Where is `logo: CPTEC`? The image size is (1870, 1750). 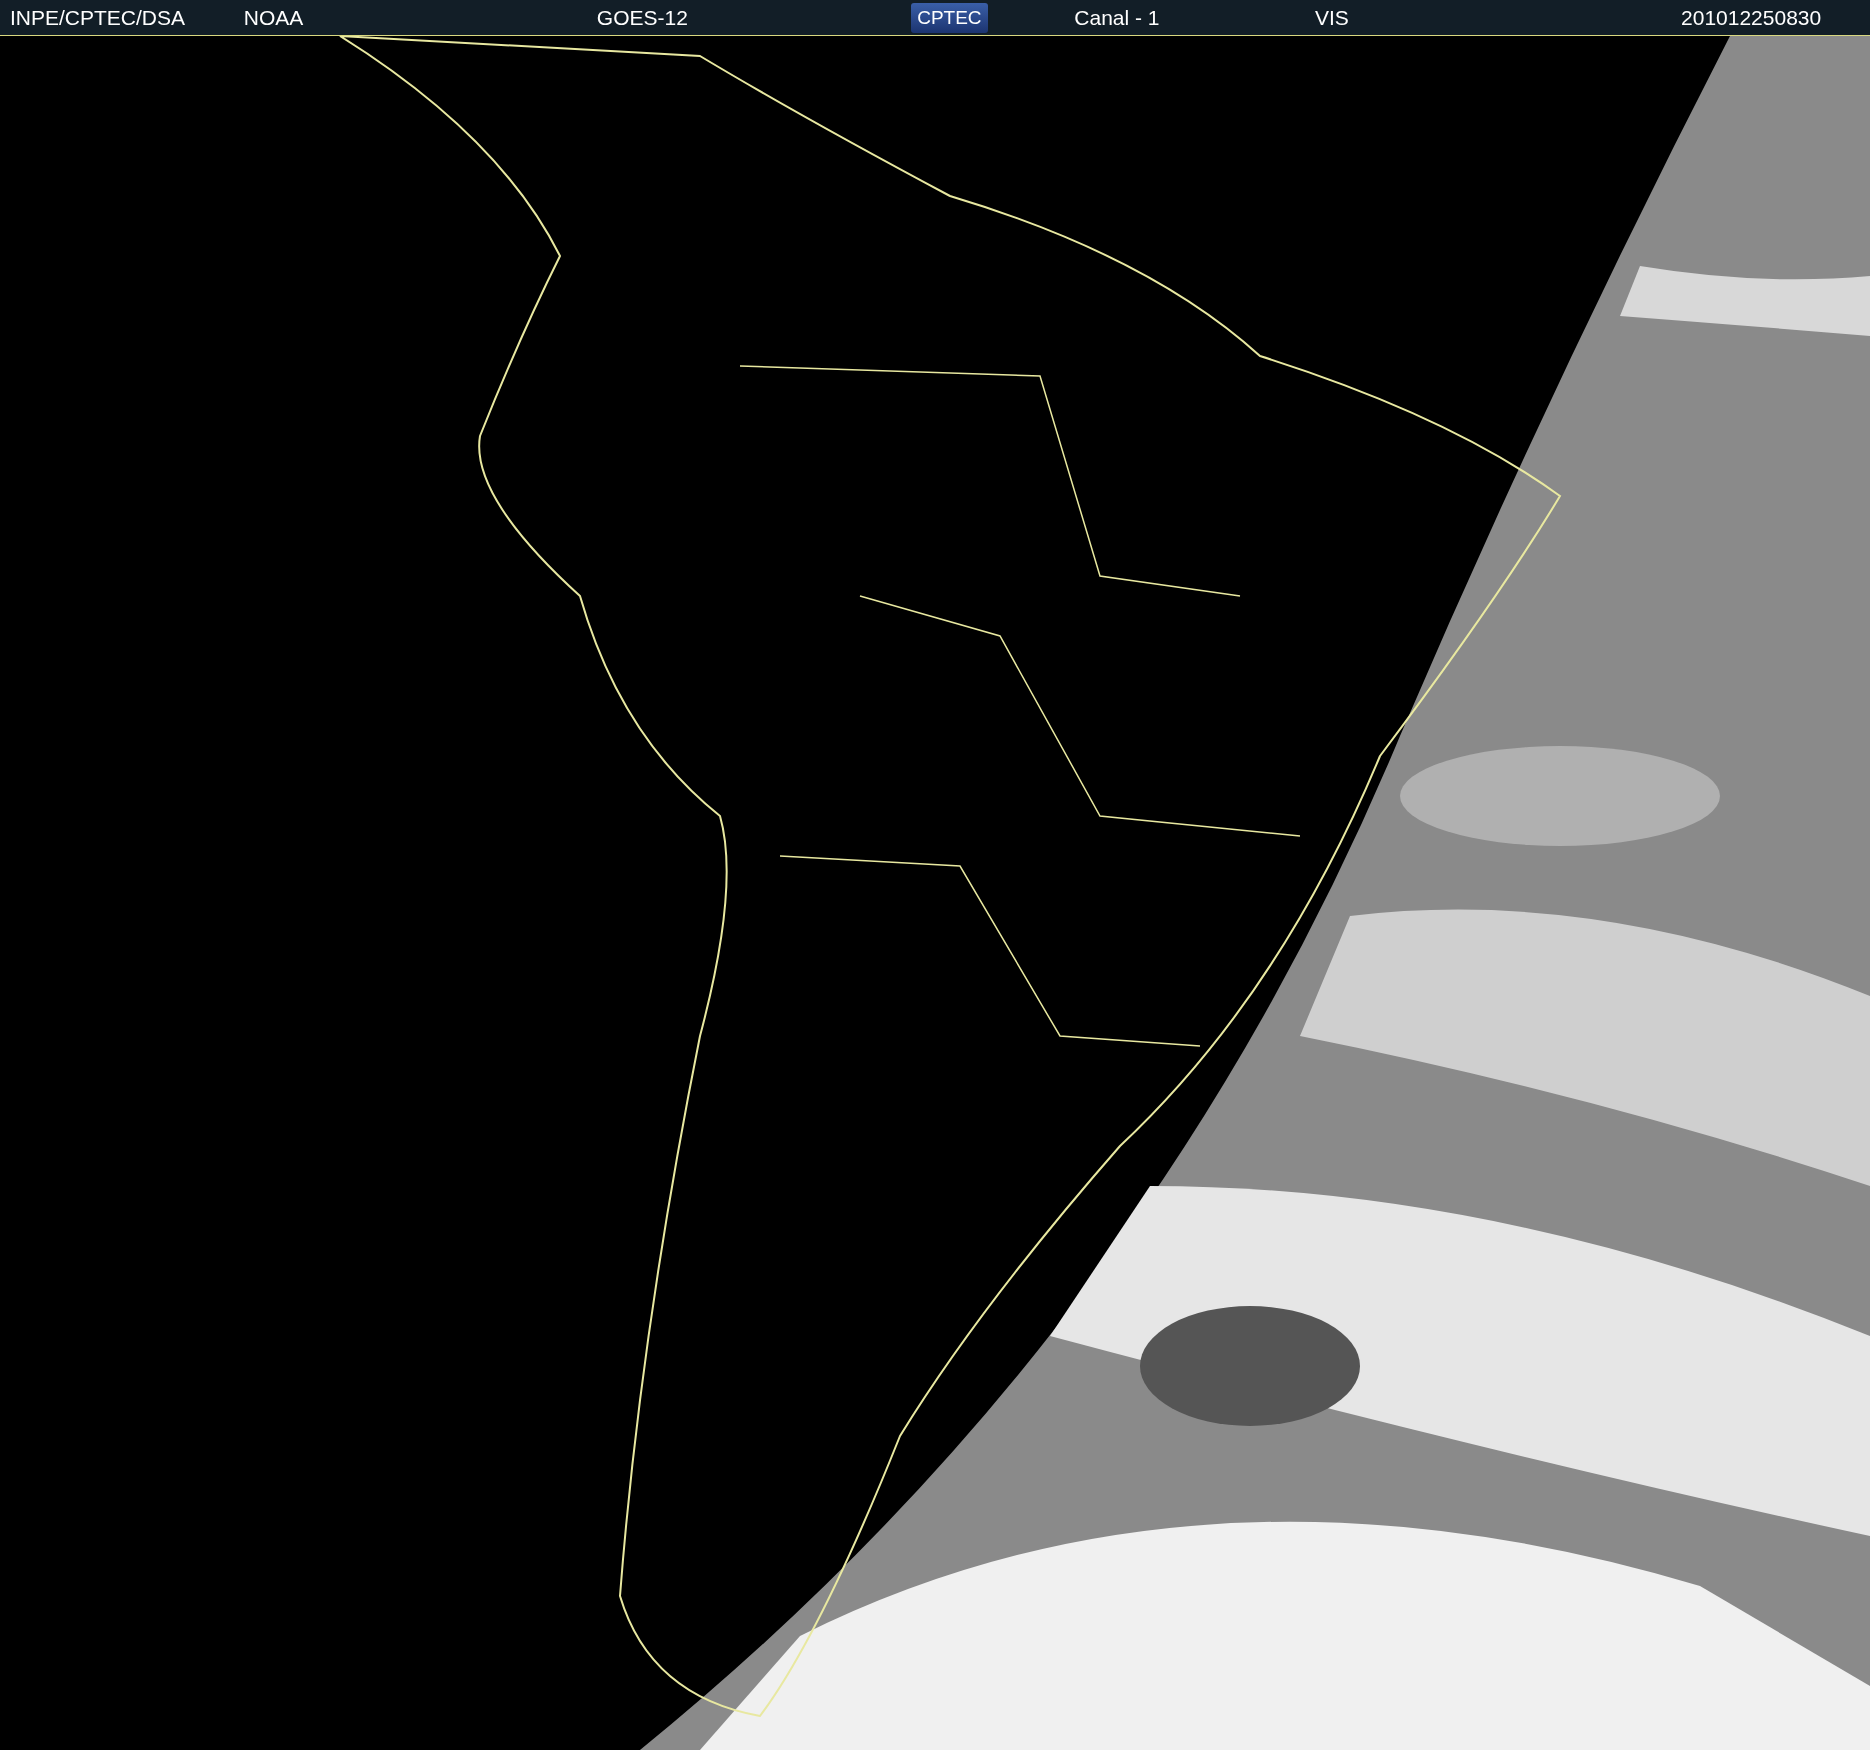 logo: CPTEC is located at coordinates (949, 17).